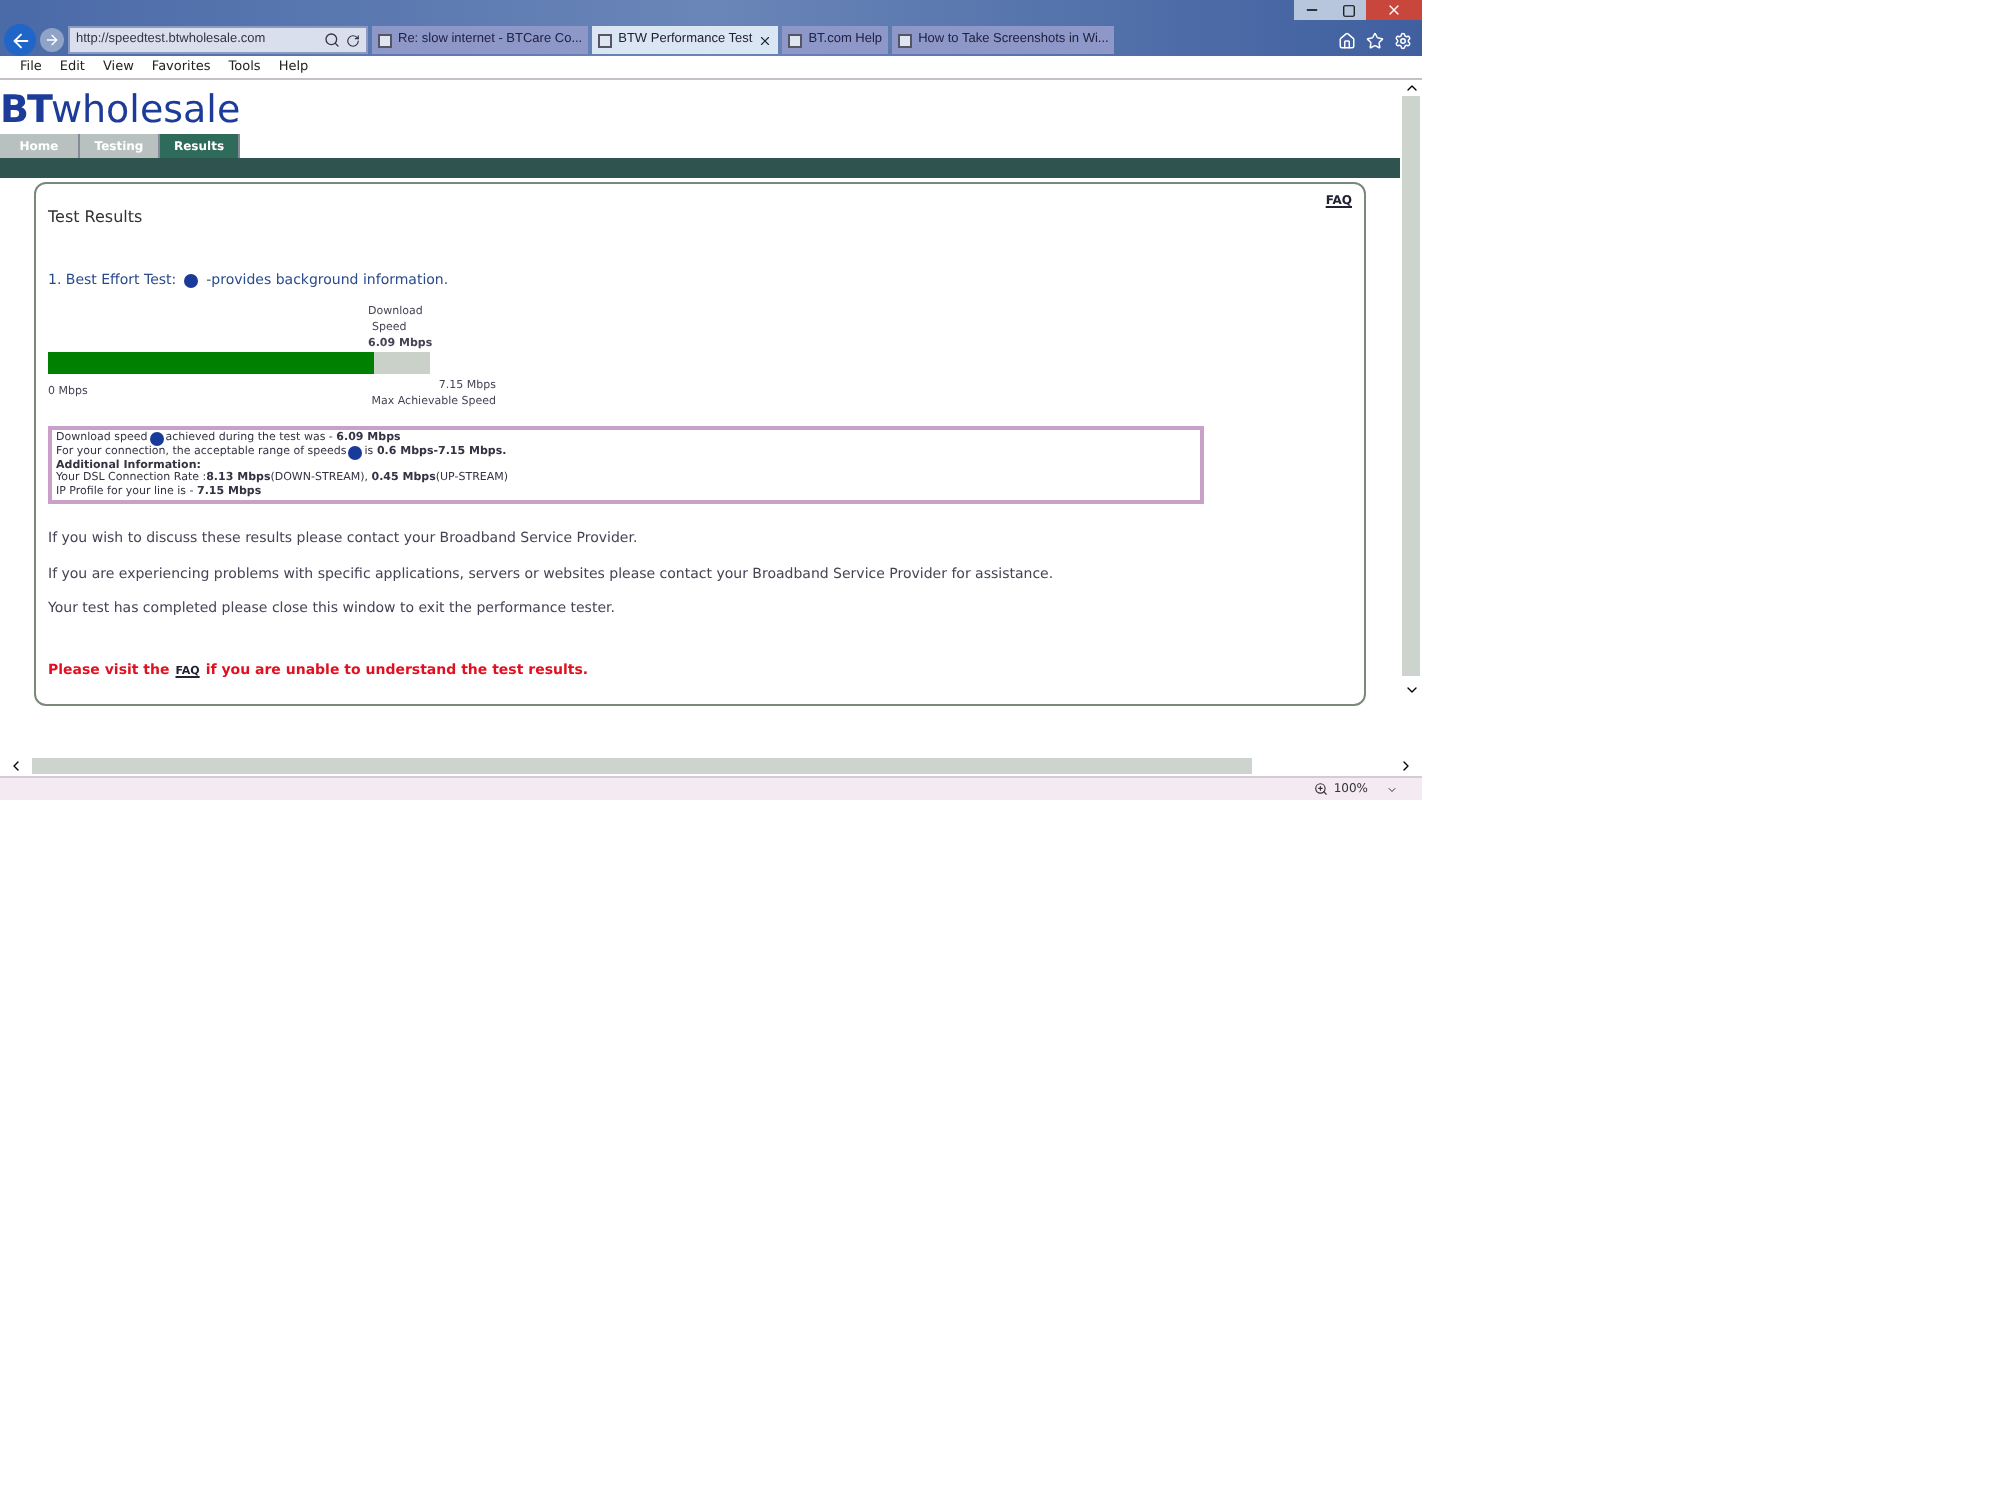 The height and width of the screenshot is (1498, 1998). What do you see at coordinates (1312, 10) in the screenshot?
I see `minimize-button` at bounding box center [1312, 10].